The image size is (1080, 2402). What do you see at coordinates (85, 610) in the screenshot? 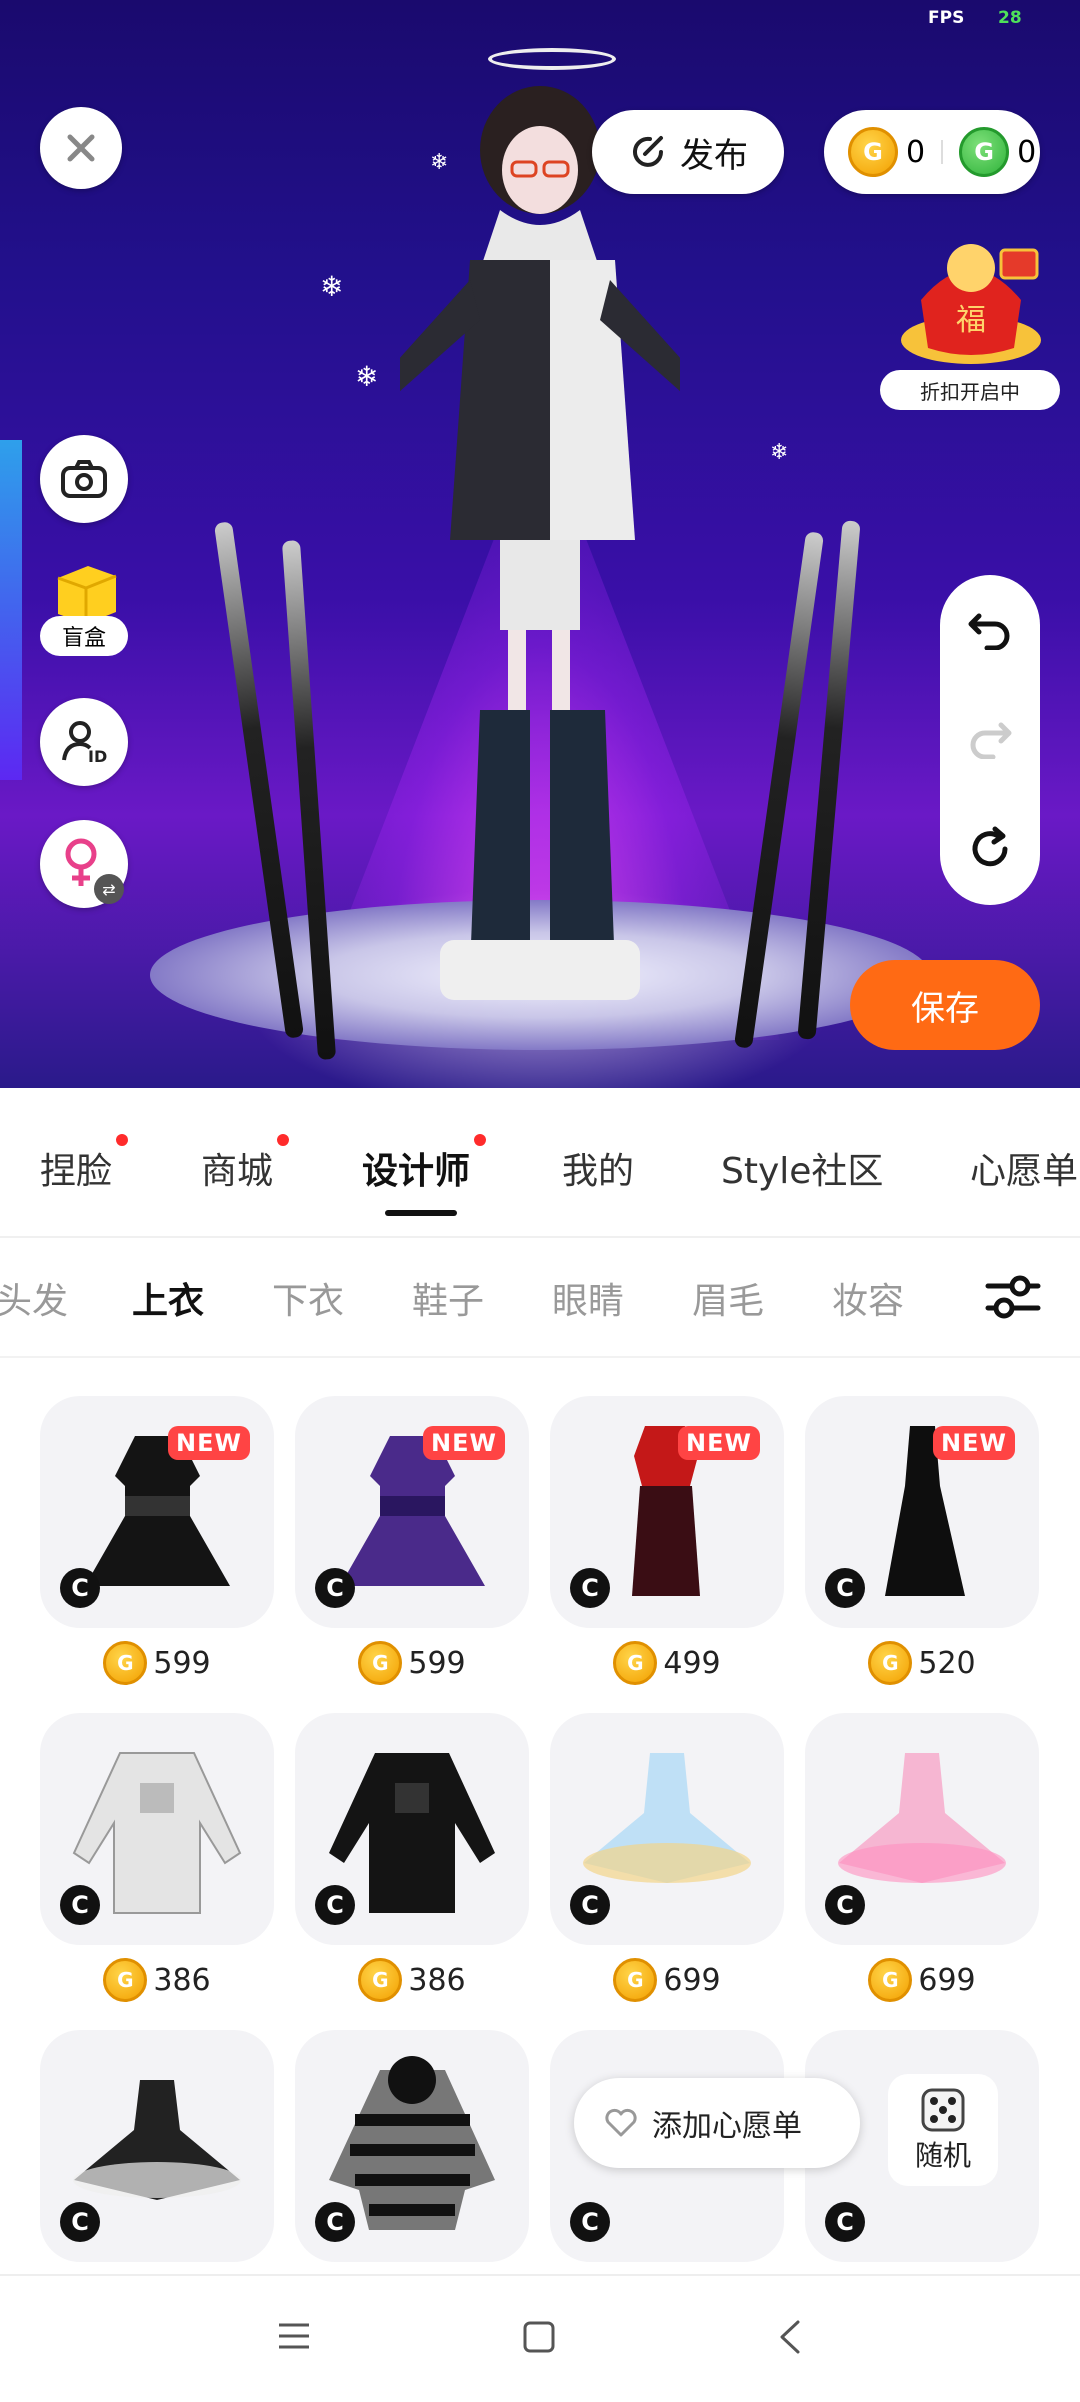
I see `blind-box-button: 盲盒` at bounding box center [85, 610].